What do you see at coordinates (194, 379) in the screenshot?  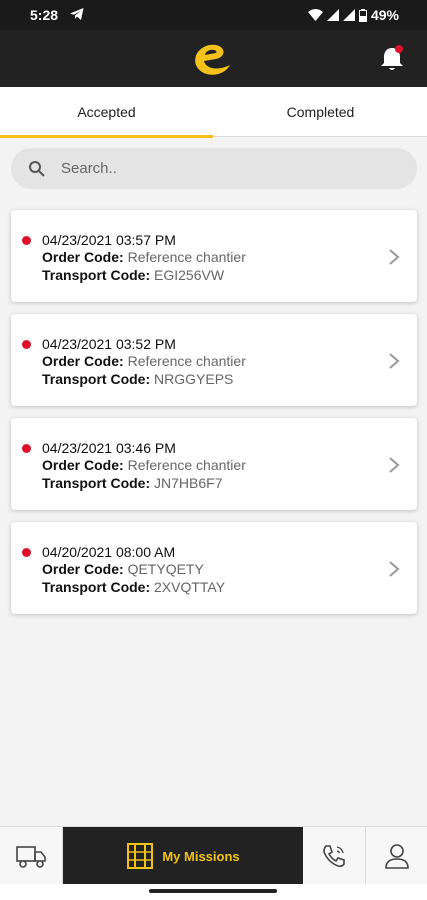 I see `transport-code-value: NRGGYEPS` at bounding box center [194, 379].